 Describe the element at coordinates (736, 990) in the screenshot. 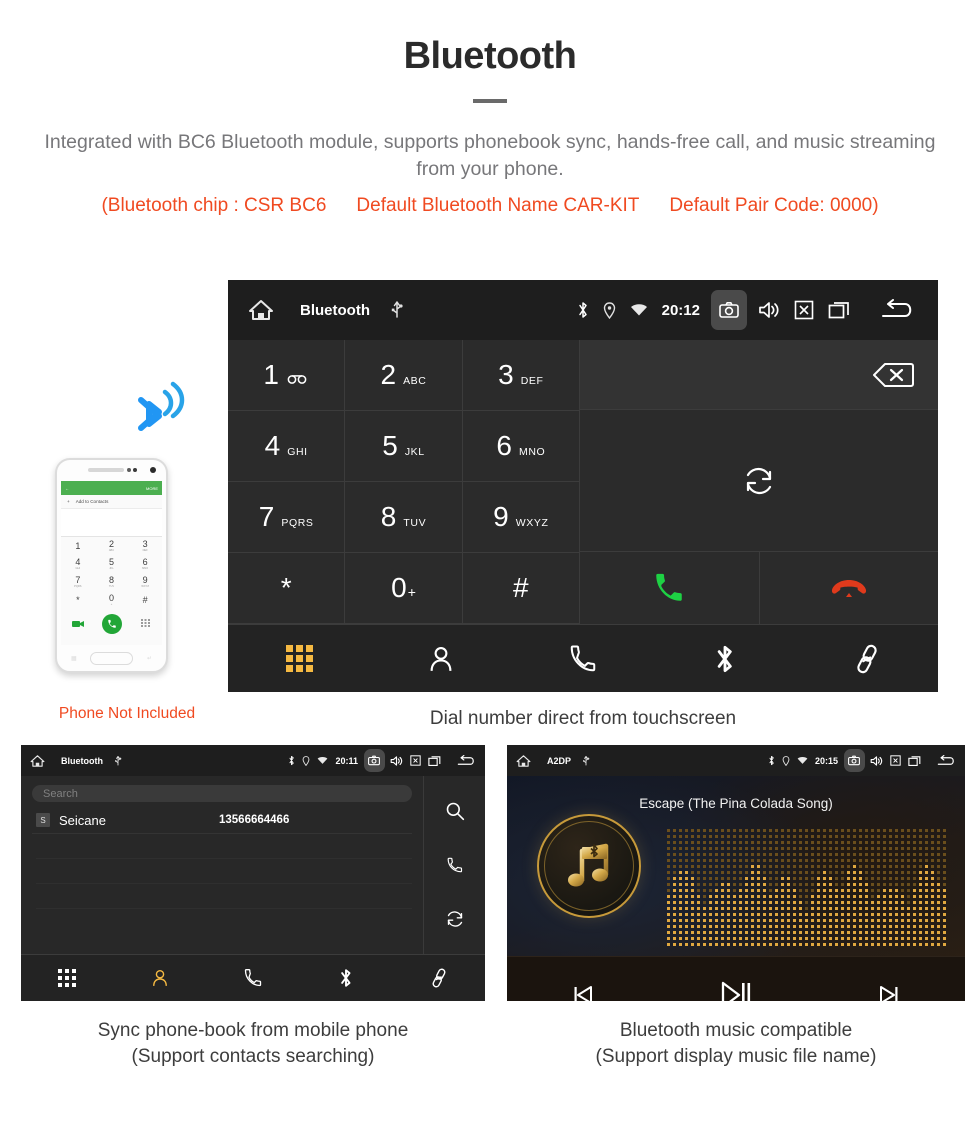

I see `play-pause-button` at that location.